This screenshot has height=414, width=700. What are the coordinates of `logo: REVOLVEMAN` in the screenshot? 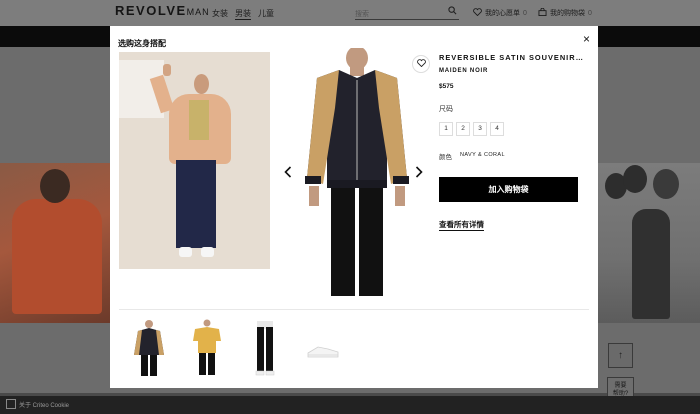 It's located at (162, 10).